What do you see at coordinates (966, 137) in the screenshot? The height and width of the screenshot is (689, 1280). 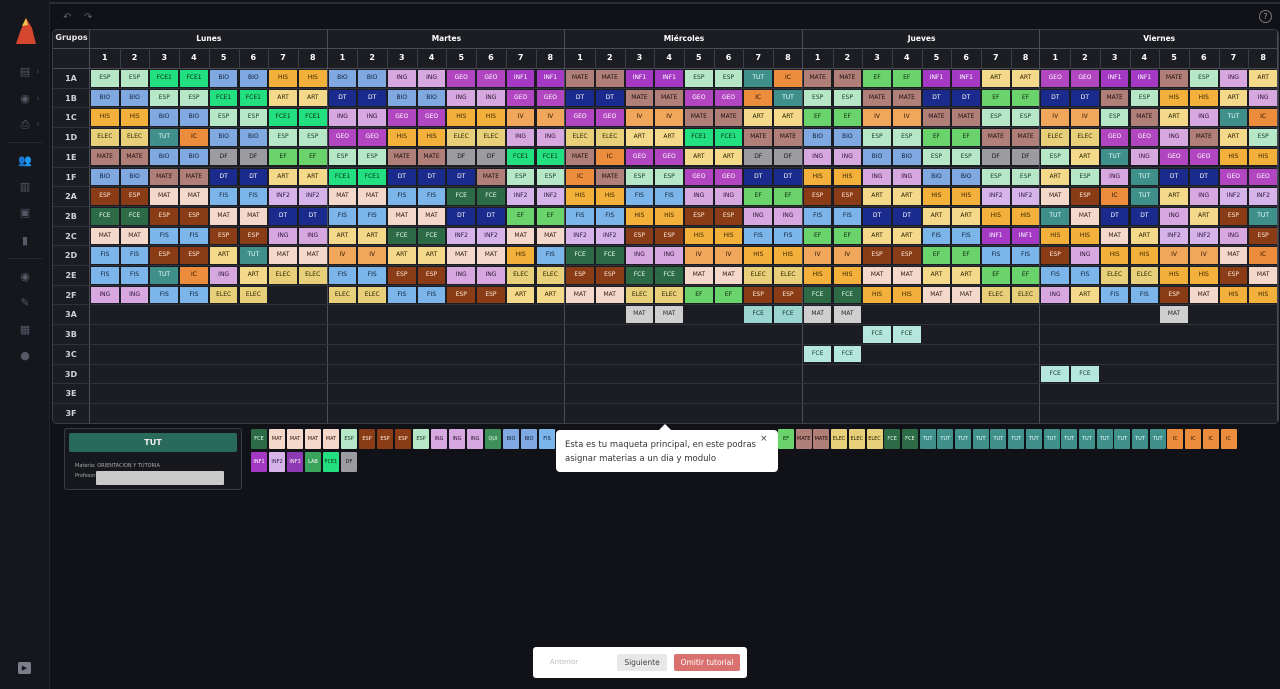 I see `schedule-slot: EF` at bounding box center [966, 137].